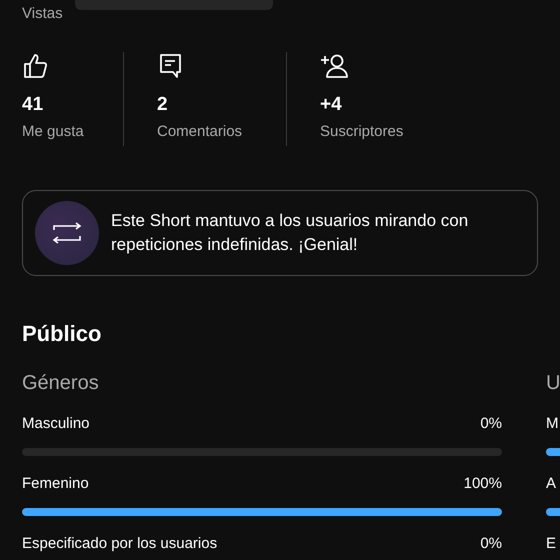 This screenshot has height=560, width=560. What do you see at coordinates (362, 132) in the screenshot?
I see `stat-label: Suscriptores` at bounding box center [362, 132].